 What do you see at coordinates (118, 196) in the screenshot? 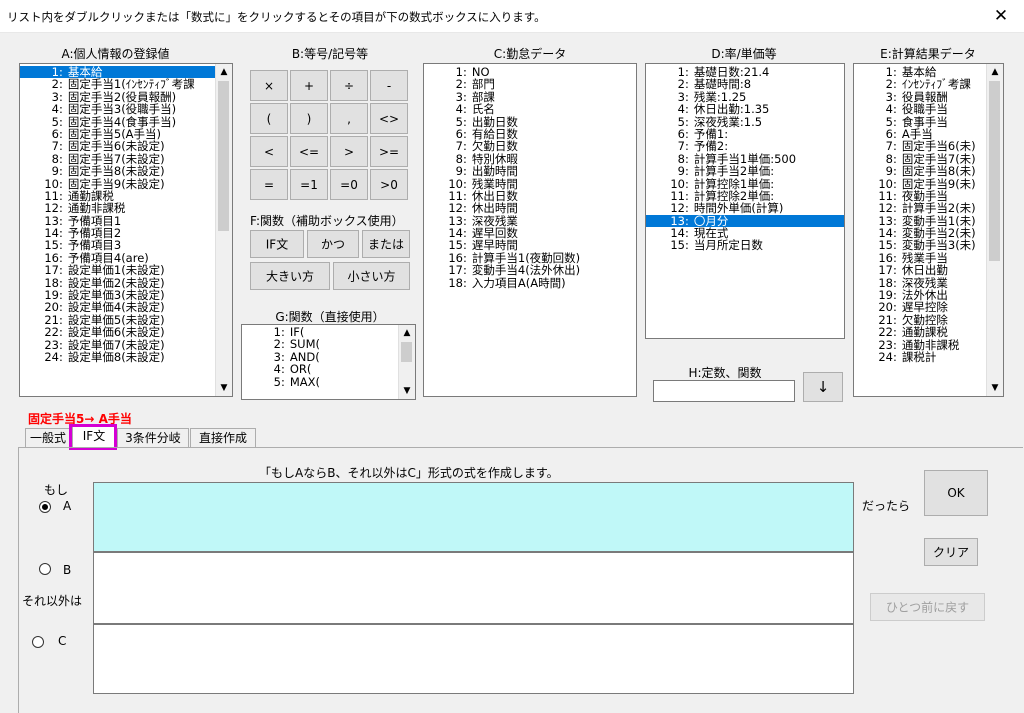
I see `personal-info-list-item: 11: 通勤課税` at bounding box center [118, 196].